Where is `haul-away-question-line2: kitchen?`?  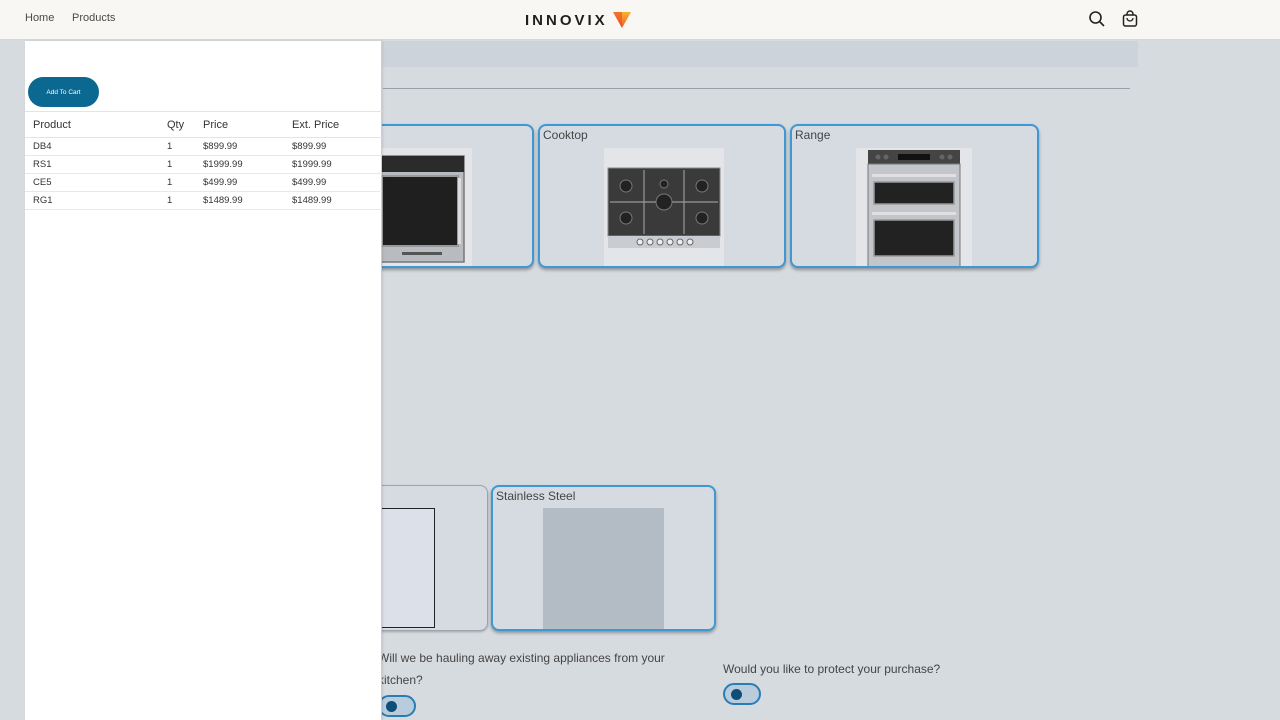 haul-away-question-line2: kitchen? is located at coordinates (400, 680).